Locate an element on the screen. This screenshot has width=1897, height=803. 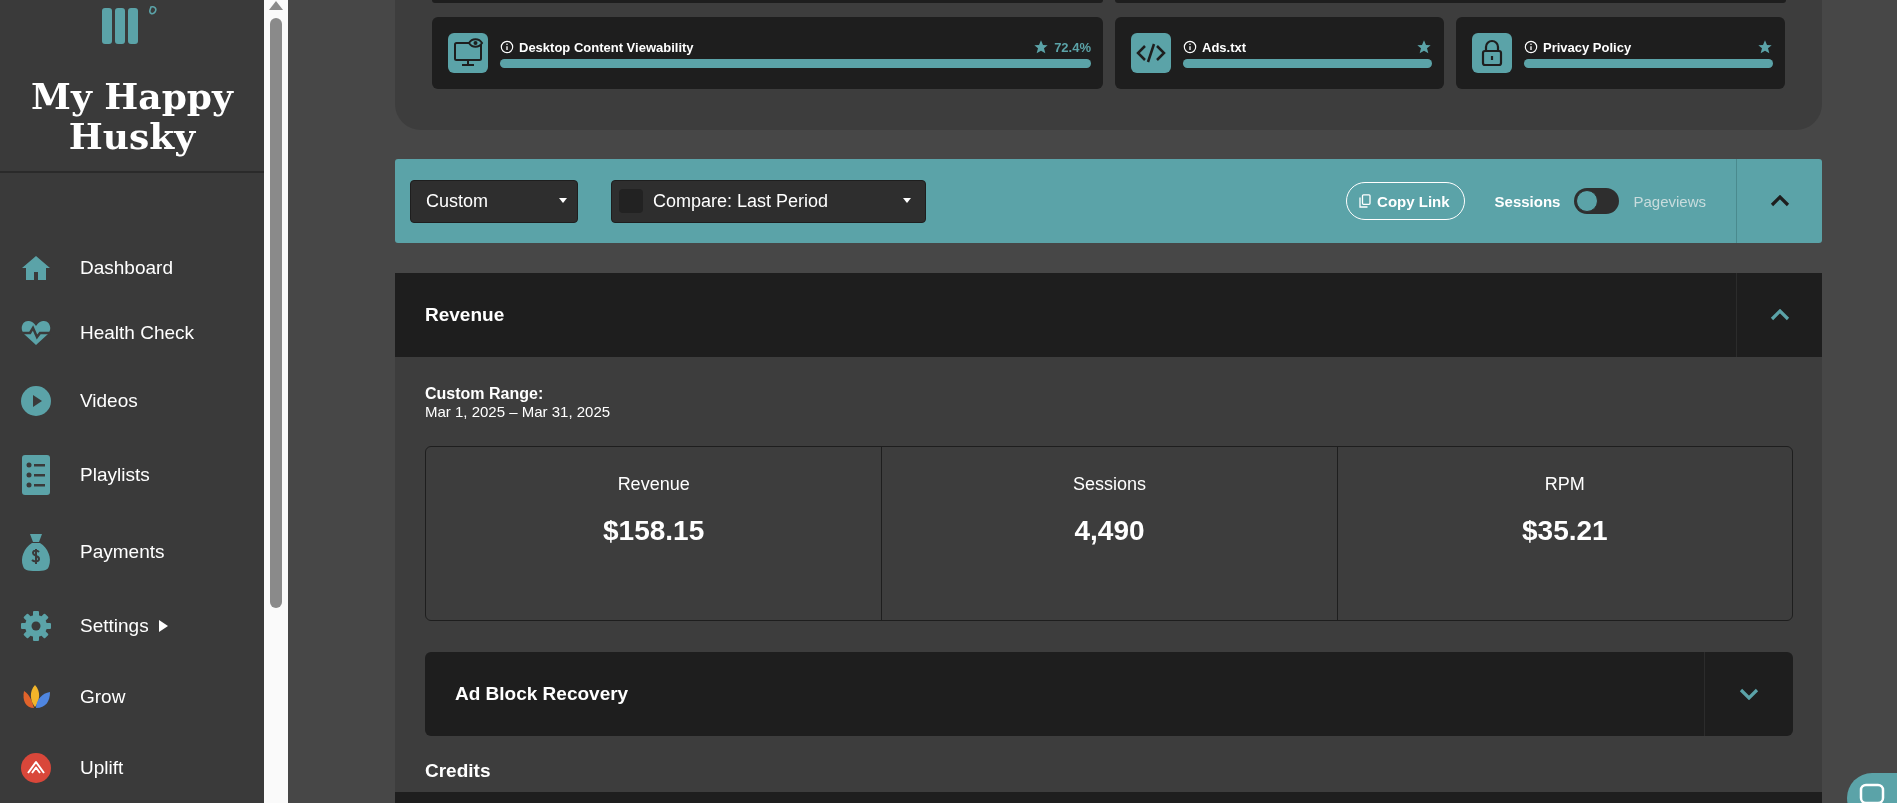
nav-item: Videos is located at coordinates (132, 400).